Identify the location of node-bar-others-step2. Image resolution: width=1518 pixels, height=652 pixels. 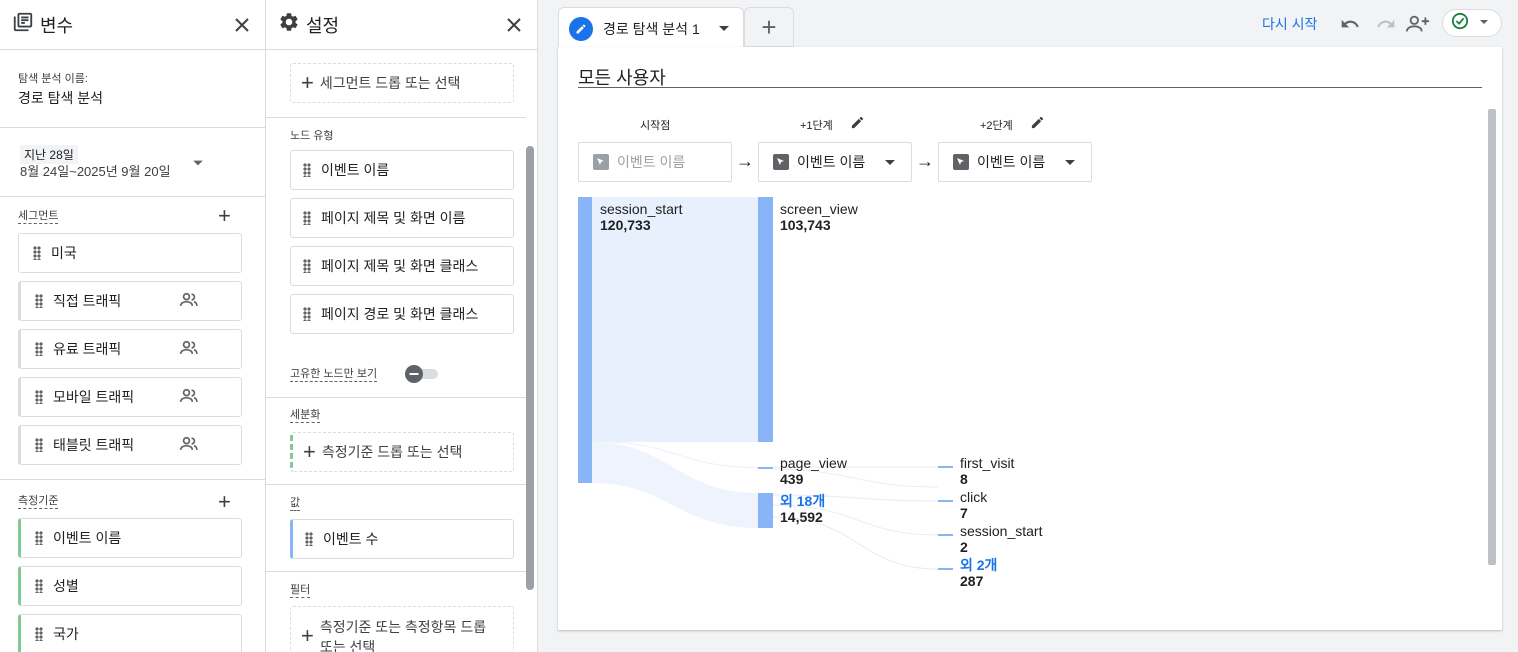
(945, 569).